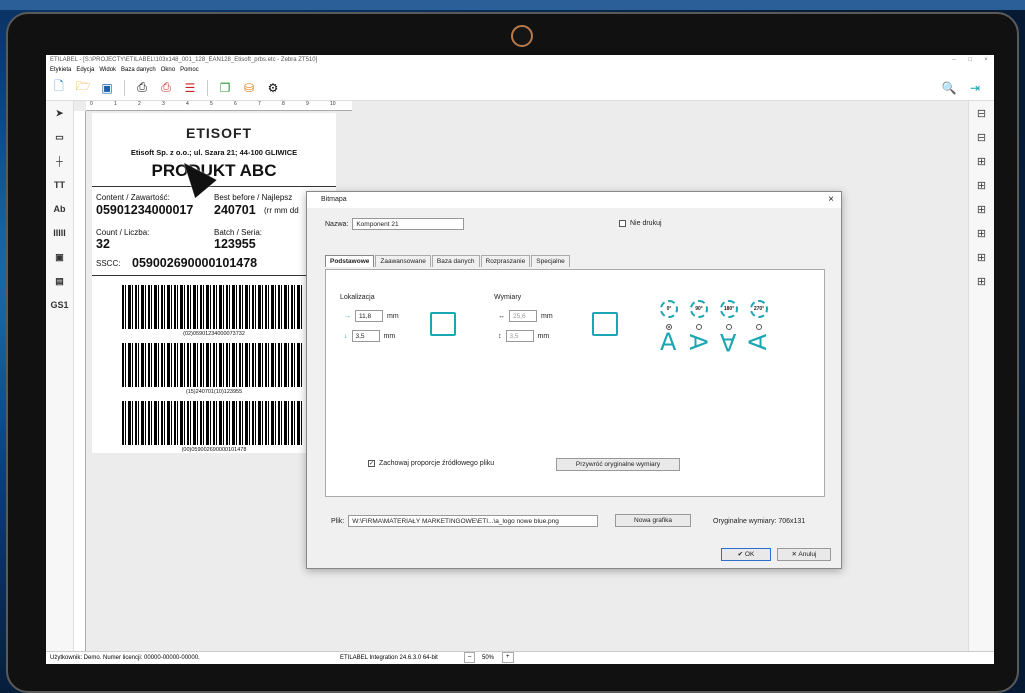  Describe the element at coordinates (523, 316) in the screenshot. I see `width-input: 25,6` at that location.